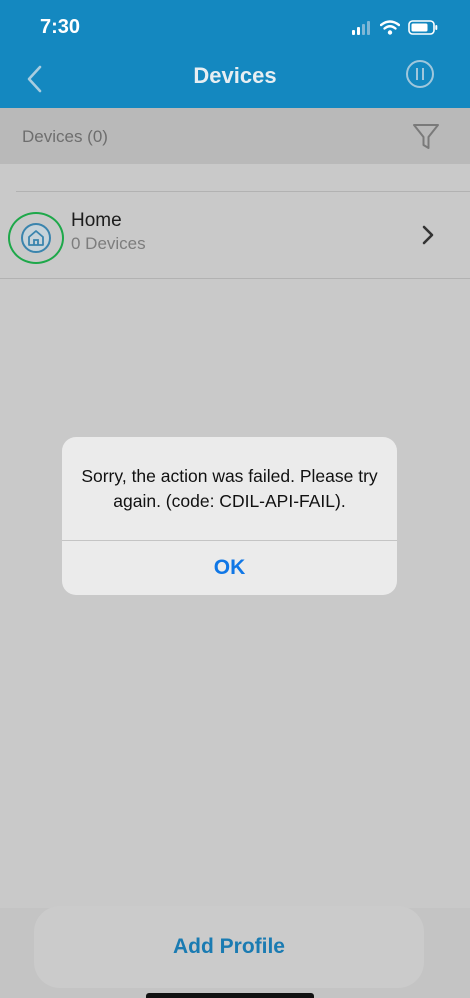  Describe the element at coordinates (235, 25) in the screenshot. I see `status-bar: 7:30` at that location.